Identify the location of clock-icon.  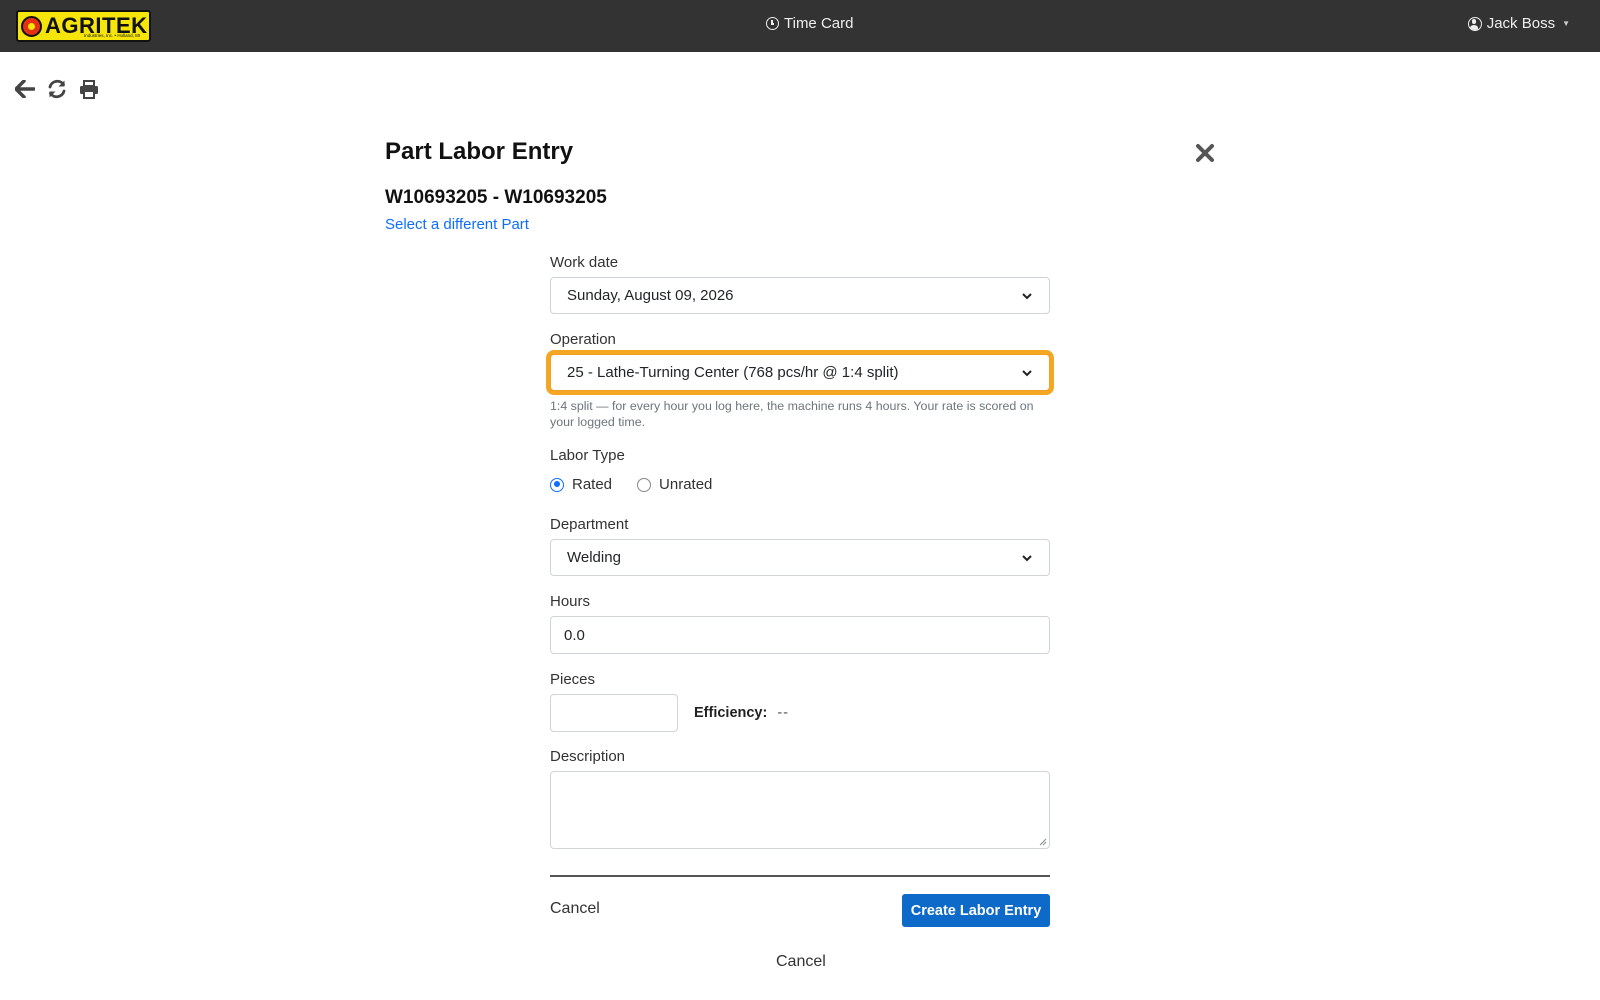
(772, 23).